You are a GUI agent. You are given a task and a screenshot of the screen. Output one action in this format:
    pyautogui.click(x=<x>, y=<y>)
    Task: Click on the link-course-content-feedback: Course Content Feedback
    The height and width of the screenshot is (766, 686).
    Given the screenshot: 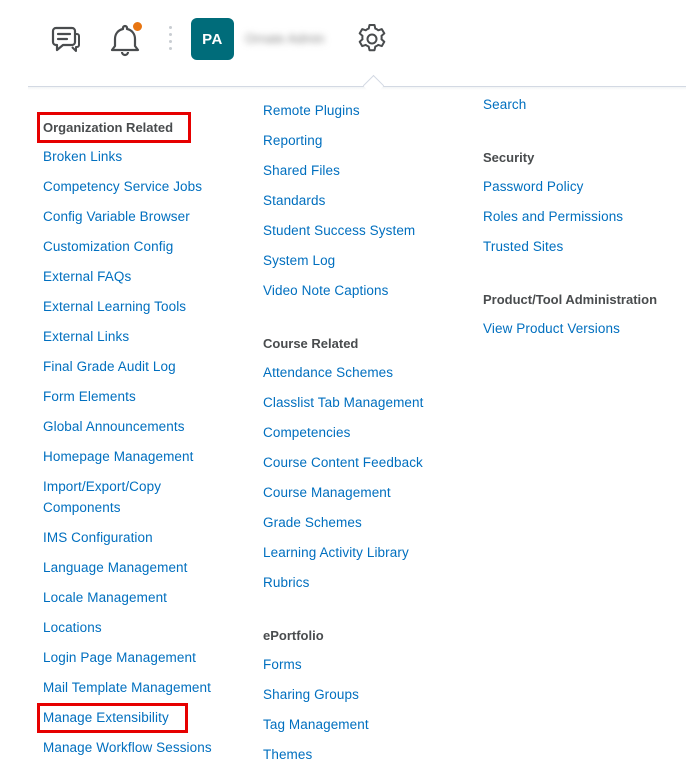 What is the action you would take?
    pyautogui.click(x=343, y=462)
    